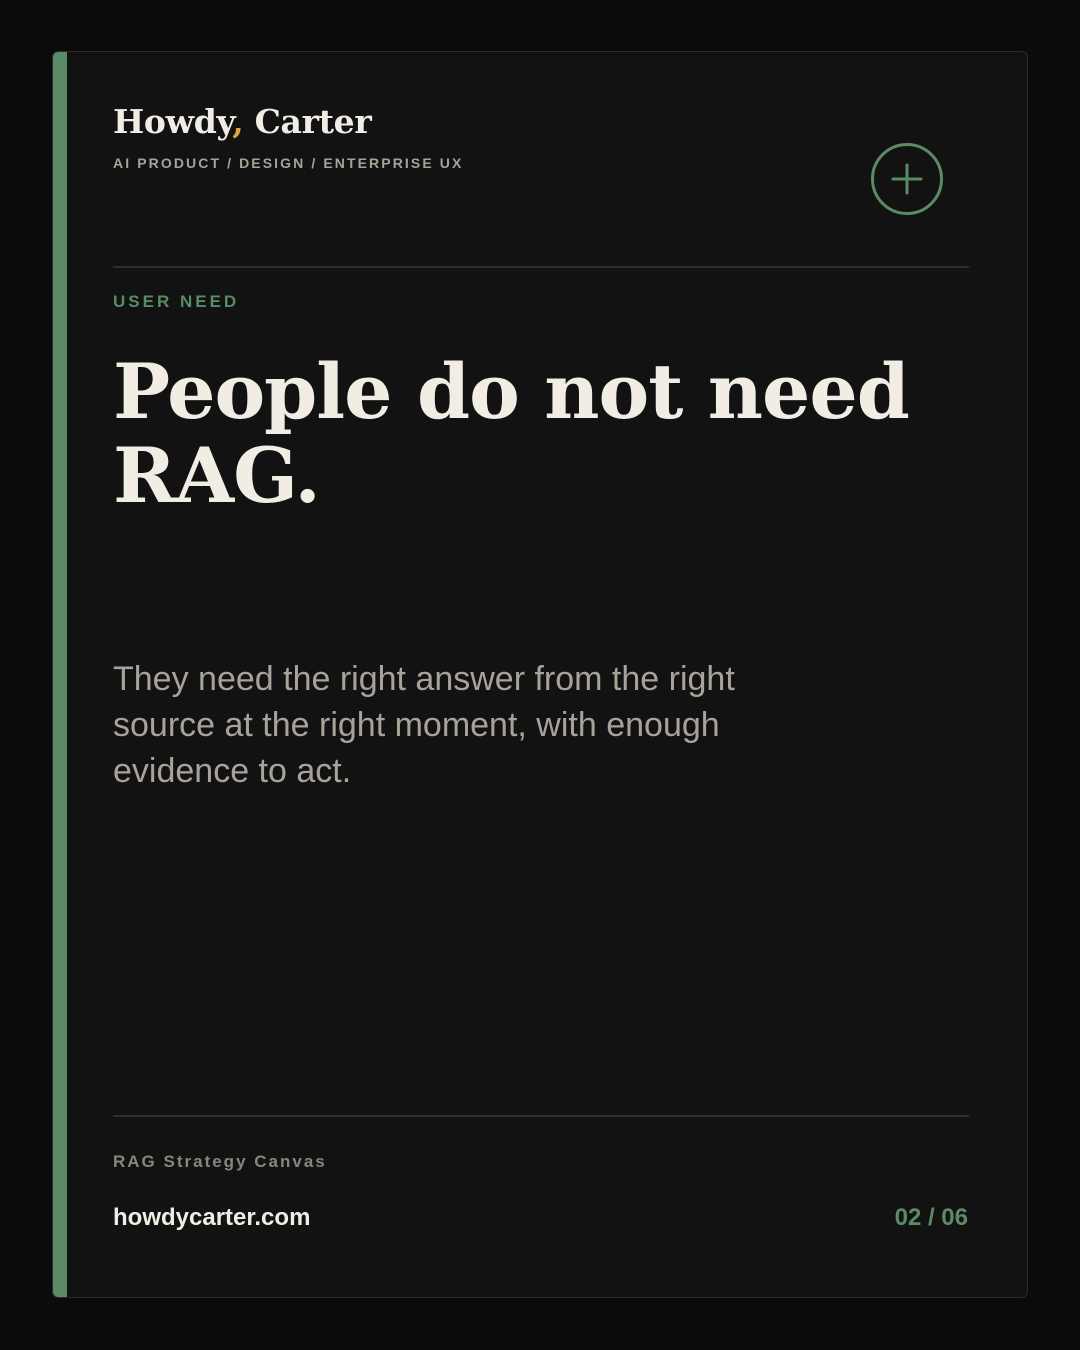 This screenshot has width=1080, height=1350. Describe the element at coordinates (541, 267) in the screenshot. I see `divider-top` at that location.